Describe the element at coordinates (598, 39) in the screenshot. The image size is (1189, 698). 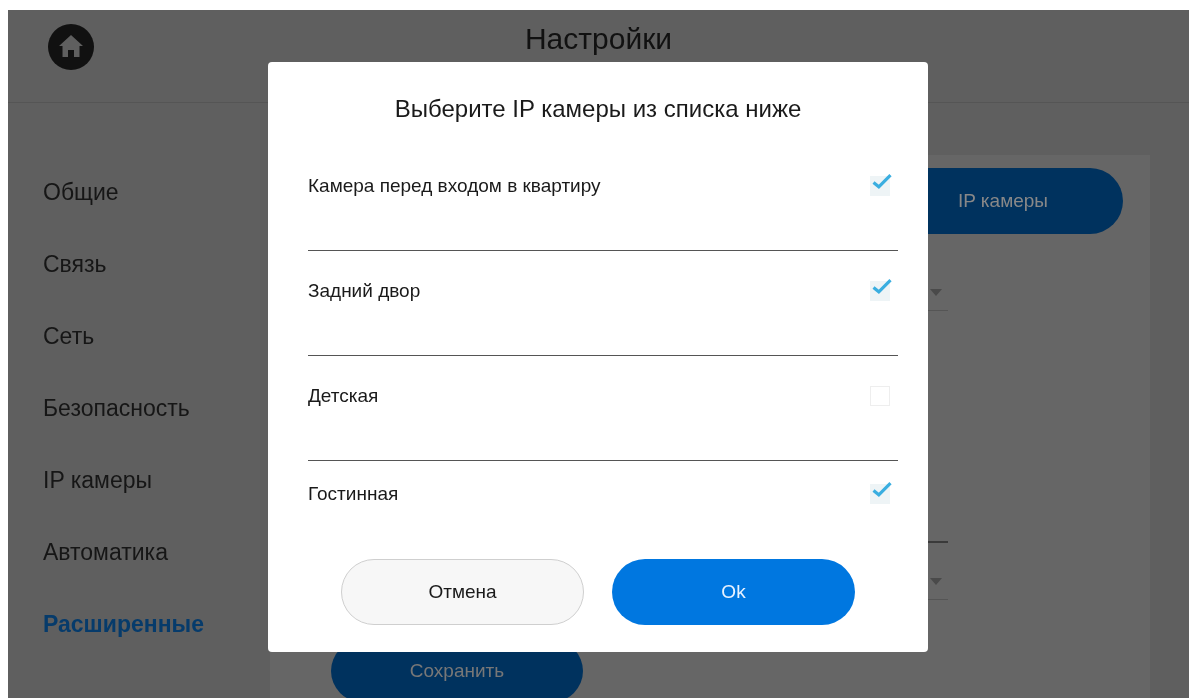
I see `screen-title: Настройки` at that location.